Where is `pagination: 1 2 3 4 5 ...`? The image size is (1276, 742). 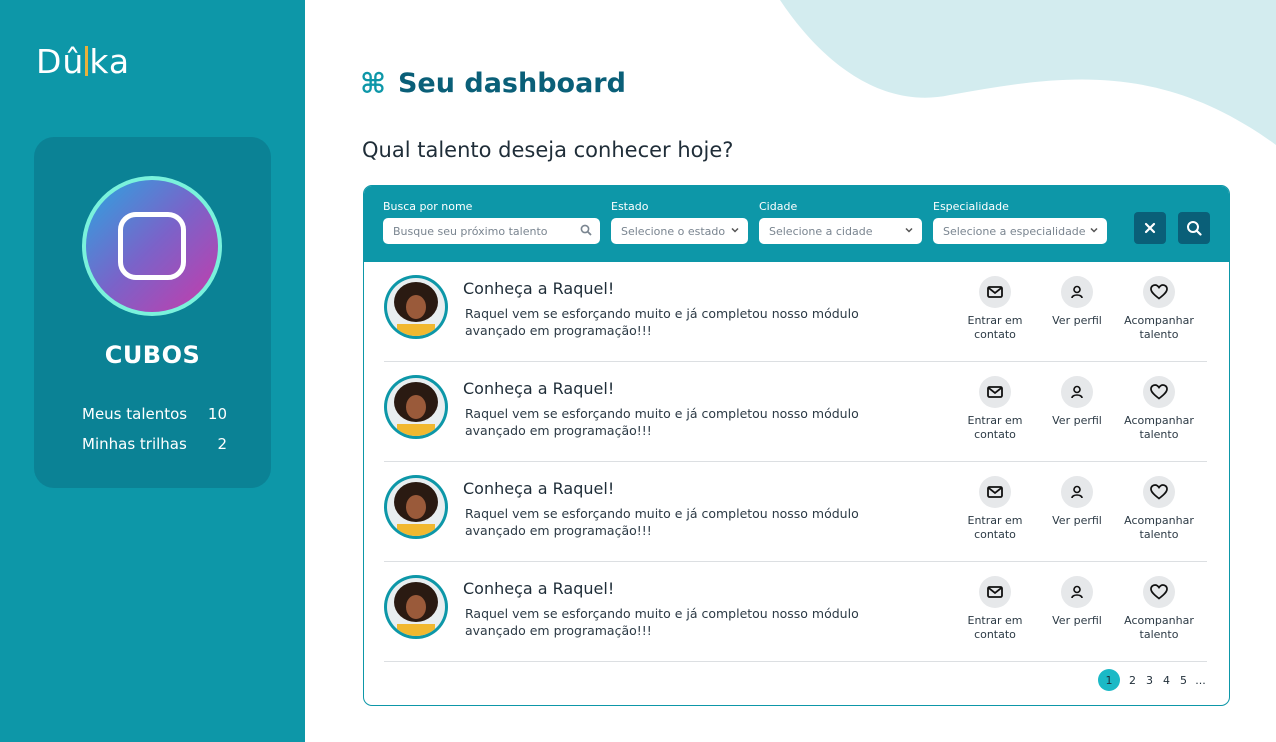
pagination: 1 2 3 4 5 ... is located at coordinates (1152, 680).